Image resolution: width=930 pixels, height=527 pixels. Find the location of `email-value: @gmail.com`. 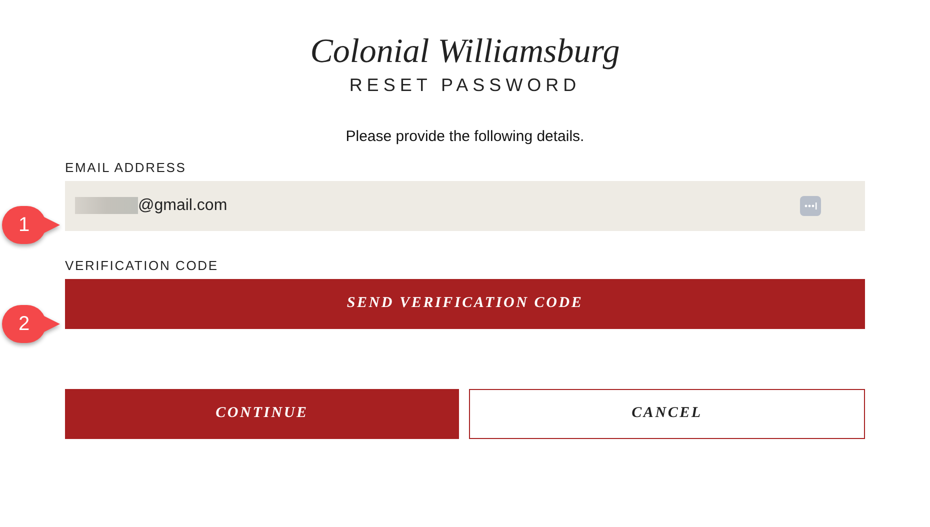

email-value: @gmail.com is located at coordinates (183, 206).